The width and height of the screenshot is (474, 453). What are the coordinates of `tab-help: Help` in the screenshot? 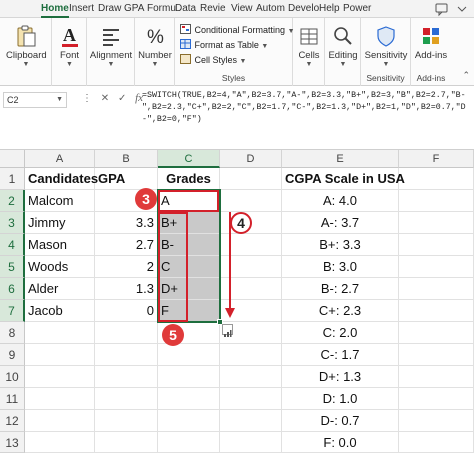 It's located at (329, 9).